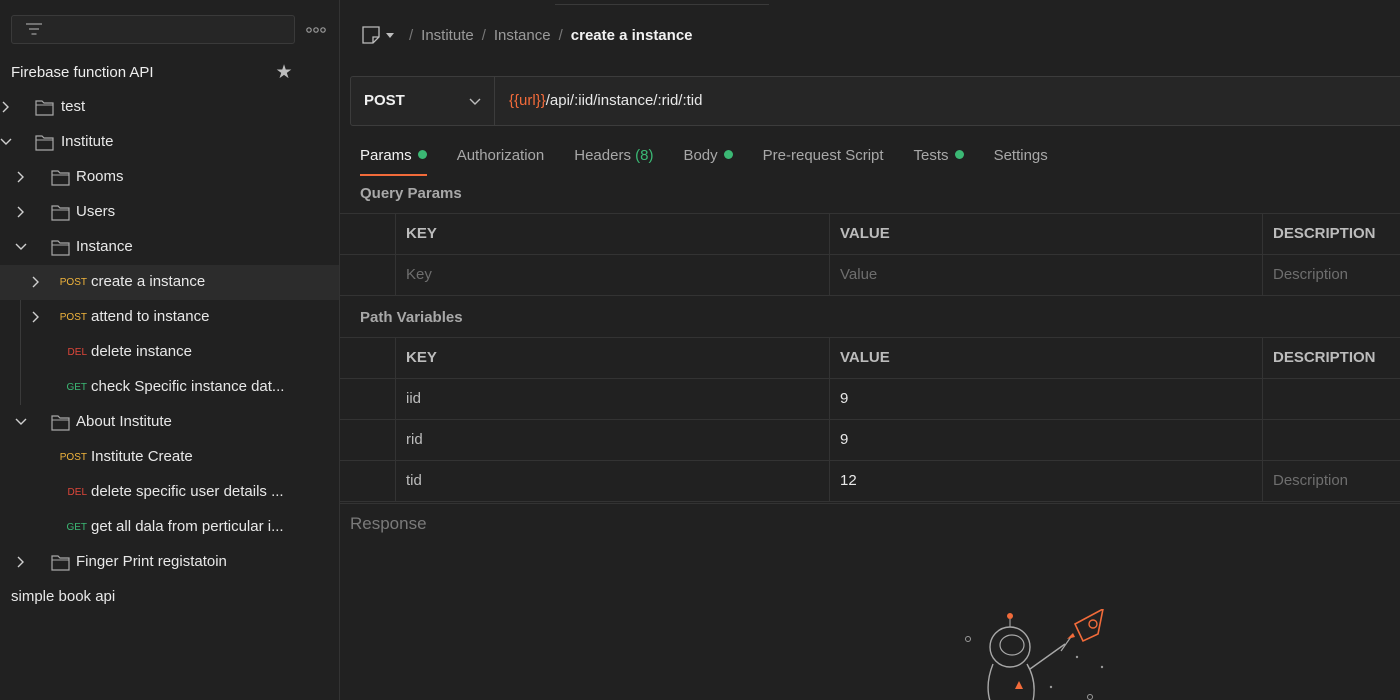 This screenshot has height=700, width=1400. What do you see at coordinates (169, 107) in the screenshot?
I see `tree-folder-row: test` at bounding box center [169, 107].